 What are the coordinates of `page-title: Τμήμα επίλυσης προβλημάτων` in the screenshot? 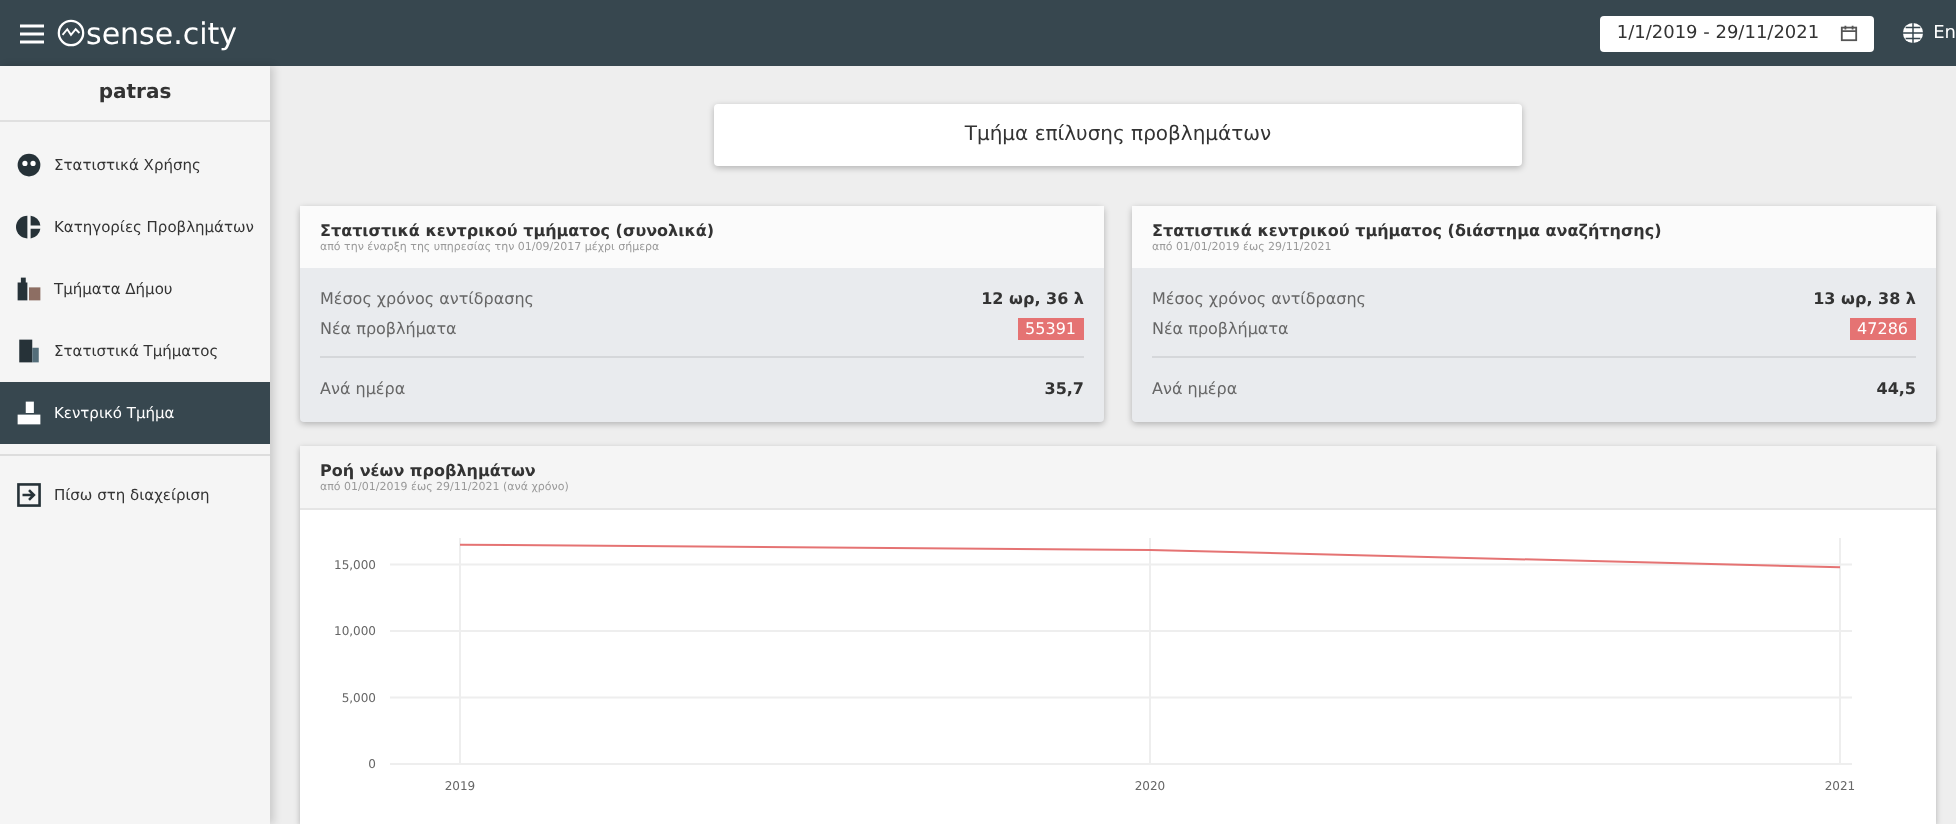 It's located at (1118, 135).